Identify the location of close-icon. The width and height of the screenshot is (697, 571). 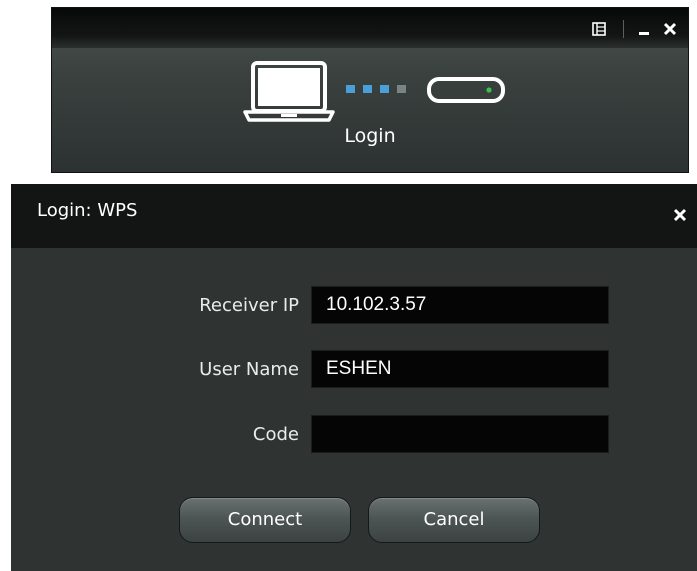
(670, 29).